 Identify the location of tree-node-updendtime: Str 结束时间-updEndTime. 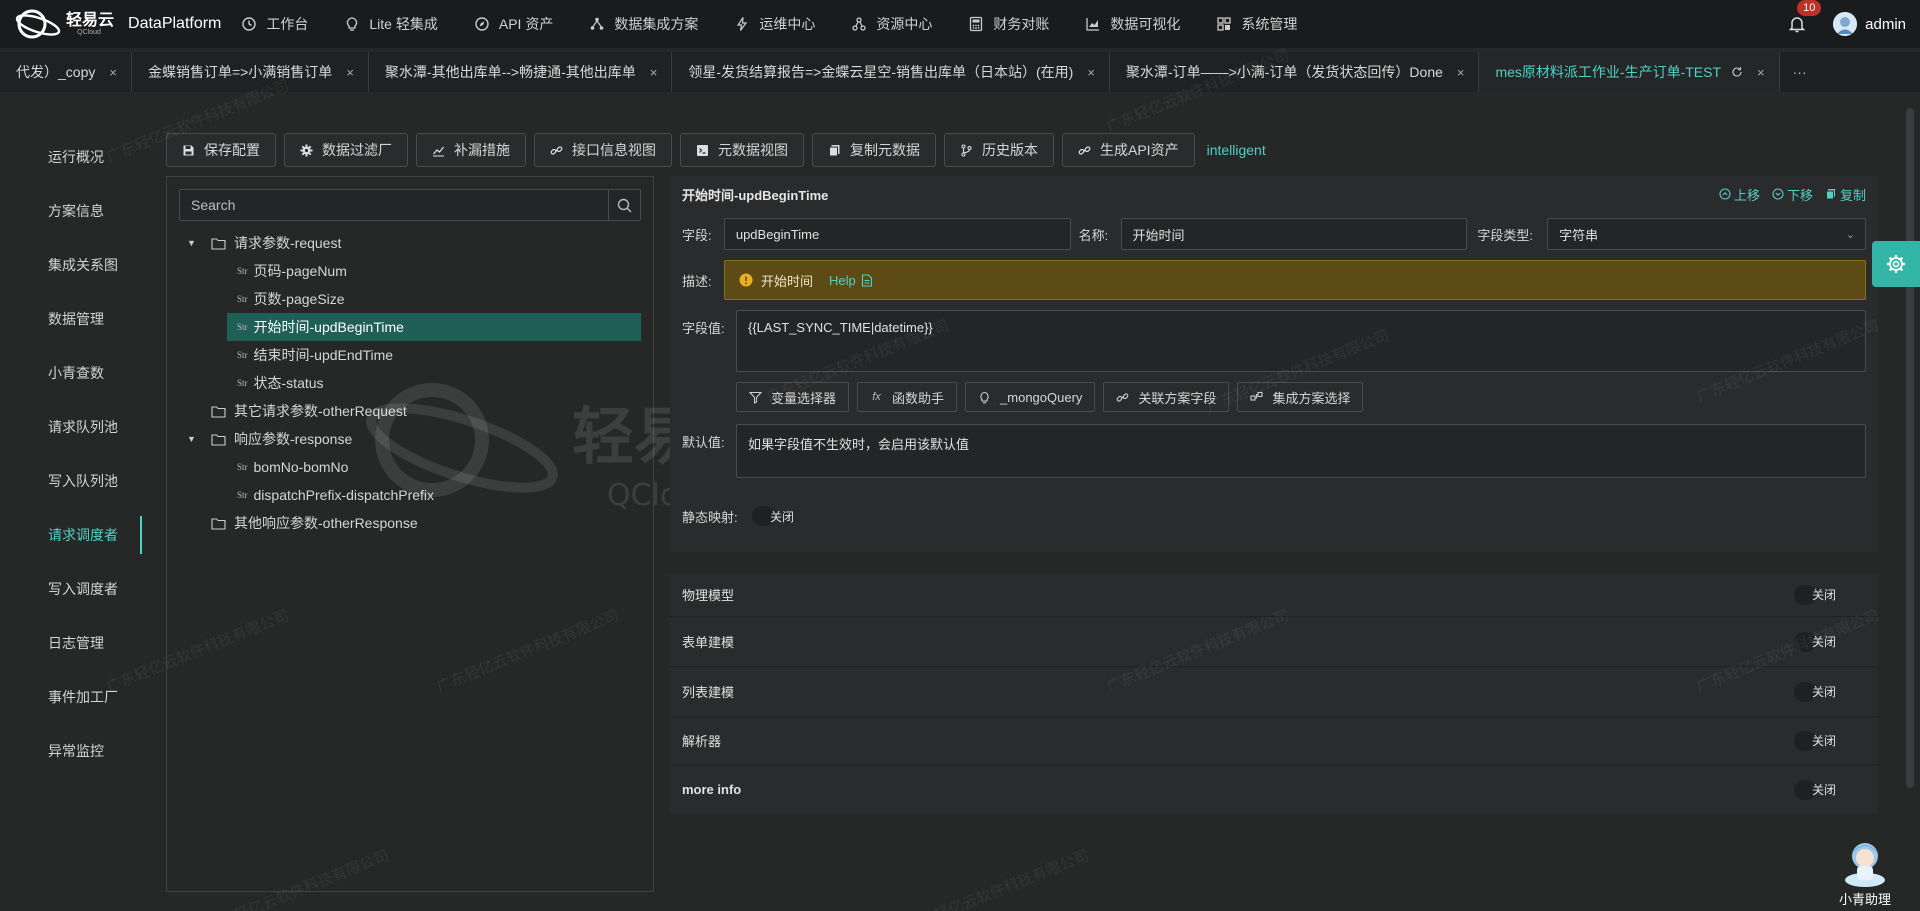
(410, 355).